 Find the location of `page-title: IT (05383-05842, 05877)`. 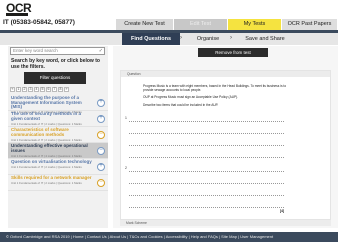

page-title: IT (05383-05842, 05877) is located at coordinates (39, 22).